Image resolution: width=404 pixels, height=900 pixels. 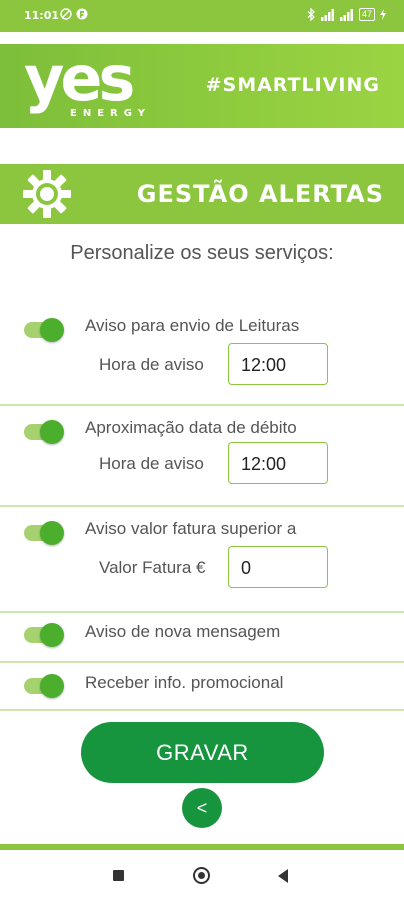 What do you see at coordinates (278, 364) in the screenshot?
I see `hora-aviso-leituras-input: 12:00` at bounding box center [278, 364].